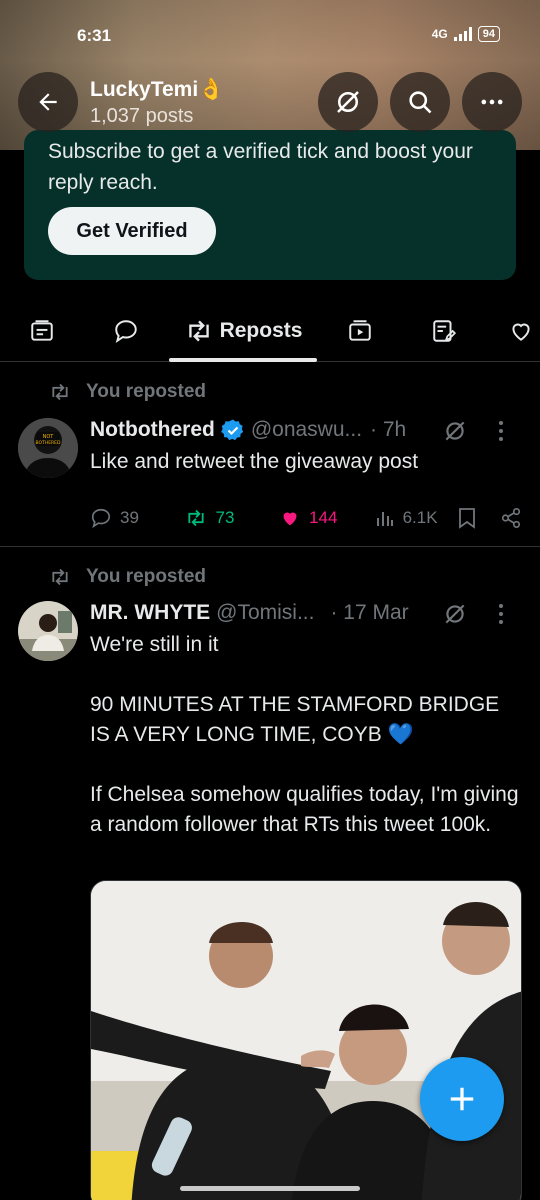  Describe the element at coordinates (154, 644) in the screenshot. I see `post-text-line: We're still in it` at that location.